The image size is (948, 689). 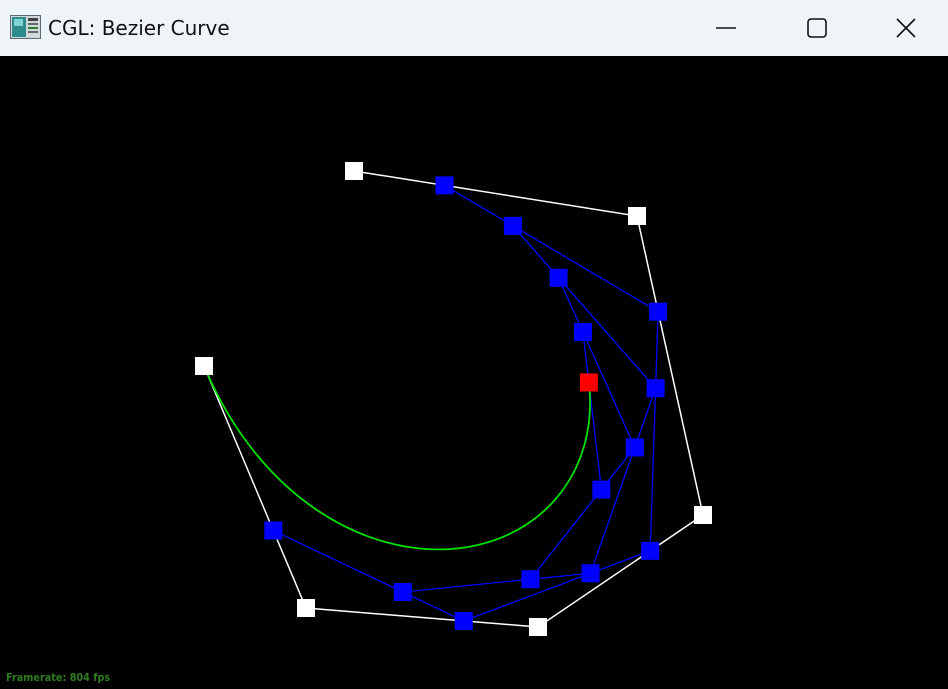 I want to click on close-button, so click(x=906, y=28).